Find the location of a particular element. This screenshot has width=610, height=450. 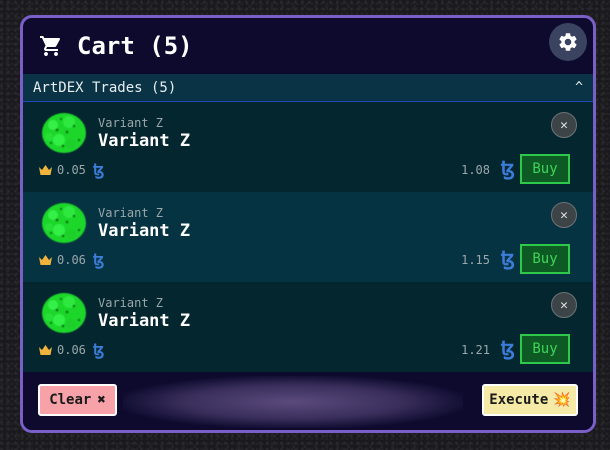

cart-icon is located at coordinates (50, 46).